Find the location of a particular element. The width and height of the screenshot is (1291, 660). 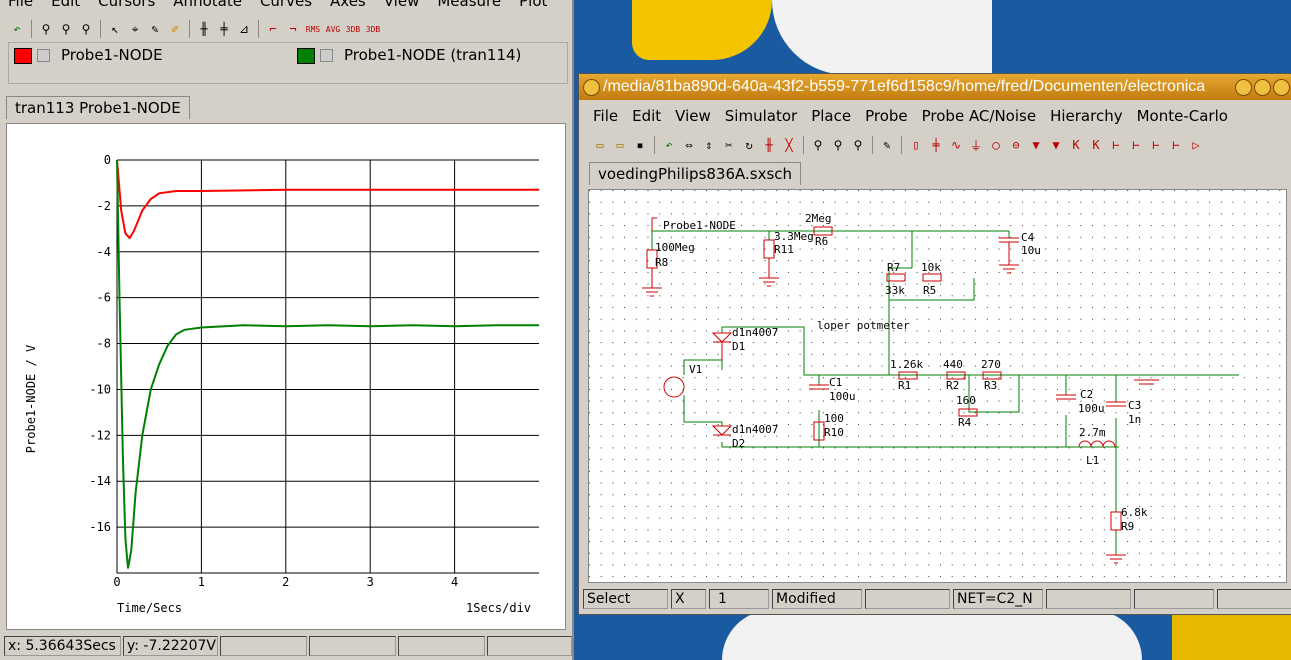

flip-icon: ⇔ is located at coordinates (689, 145).